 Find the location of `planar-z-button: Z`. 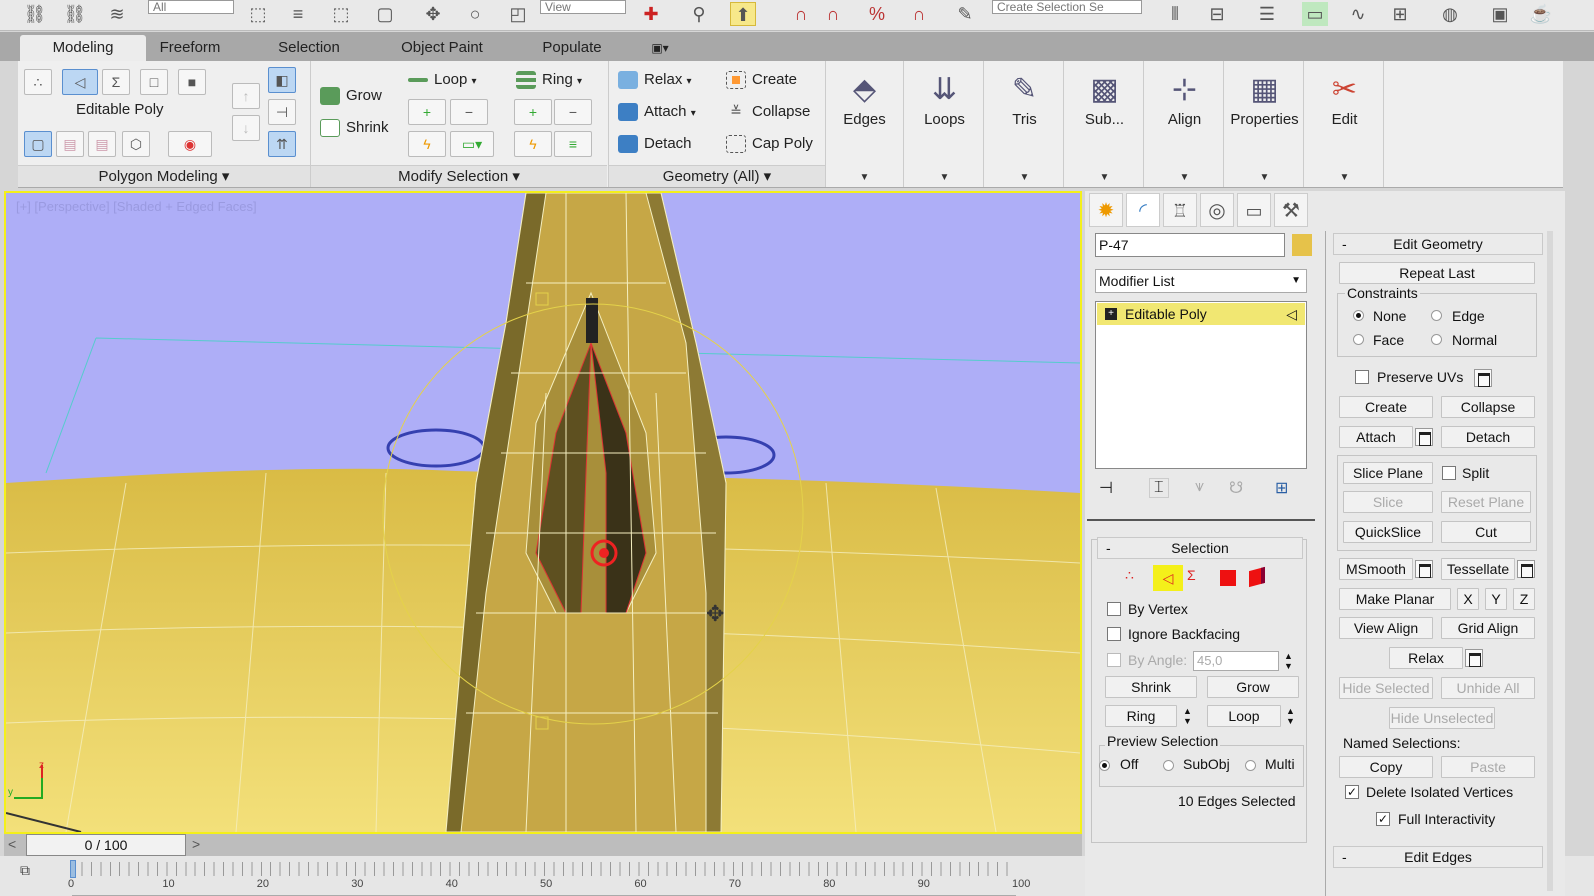

planar-z-button: Z is located at coordinates (1524, 599).